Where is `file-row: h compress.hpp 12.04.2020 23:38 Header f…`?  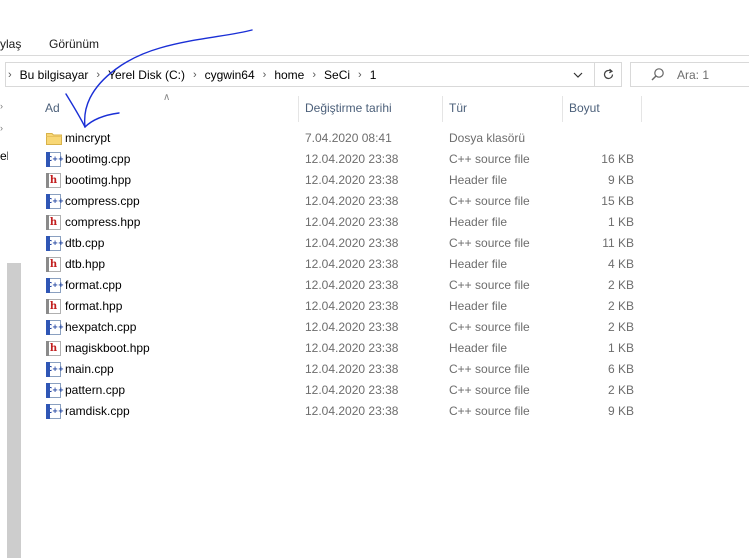
file-row: h compress.hpp 12.04.2020 23:38 Header f… is located at coordinates (340, 222).